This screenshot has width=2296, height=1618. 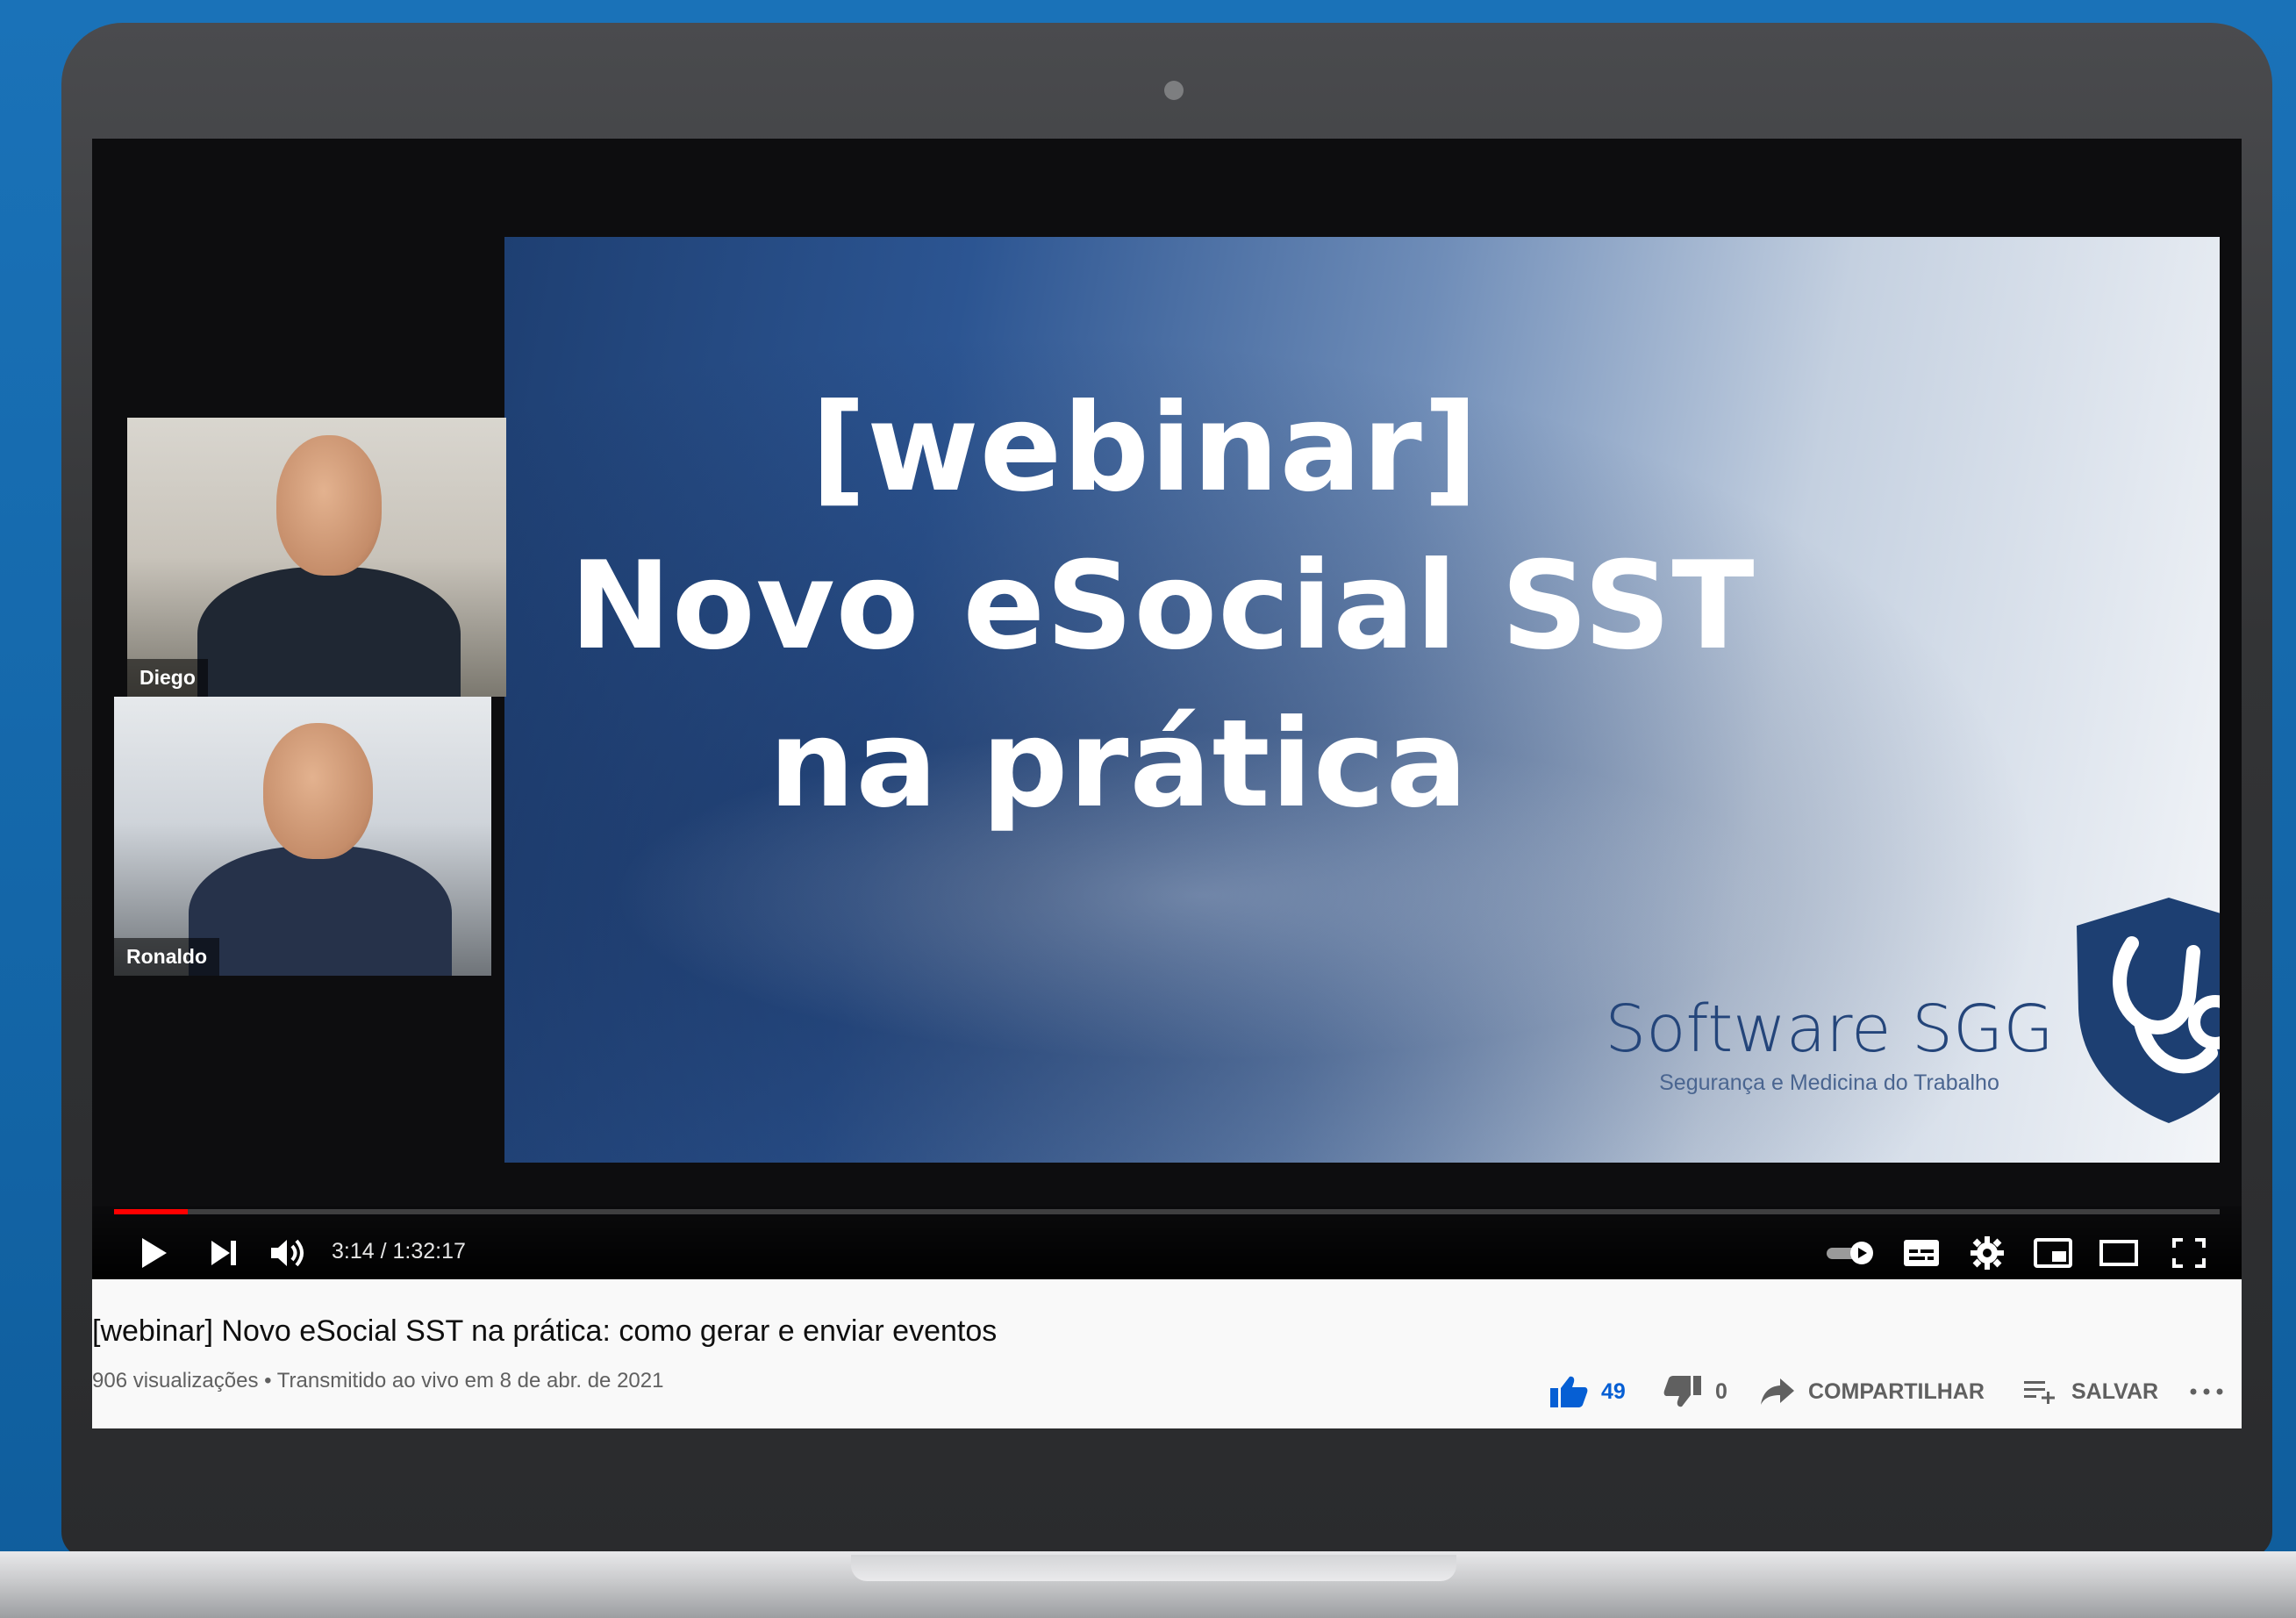 I want to click on participant-name: Ronaldo, so click(x=166, y=957).